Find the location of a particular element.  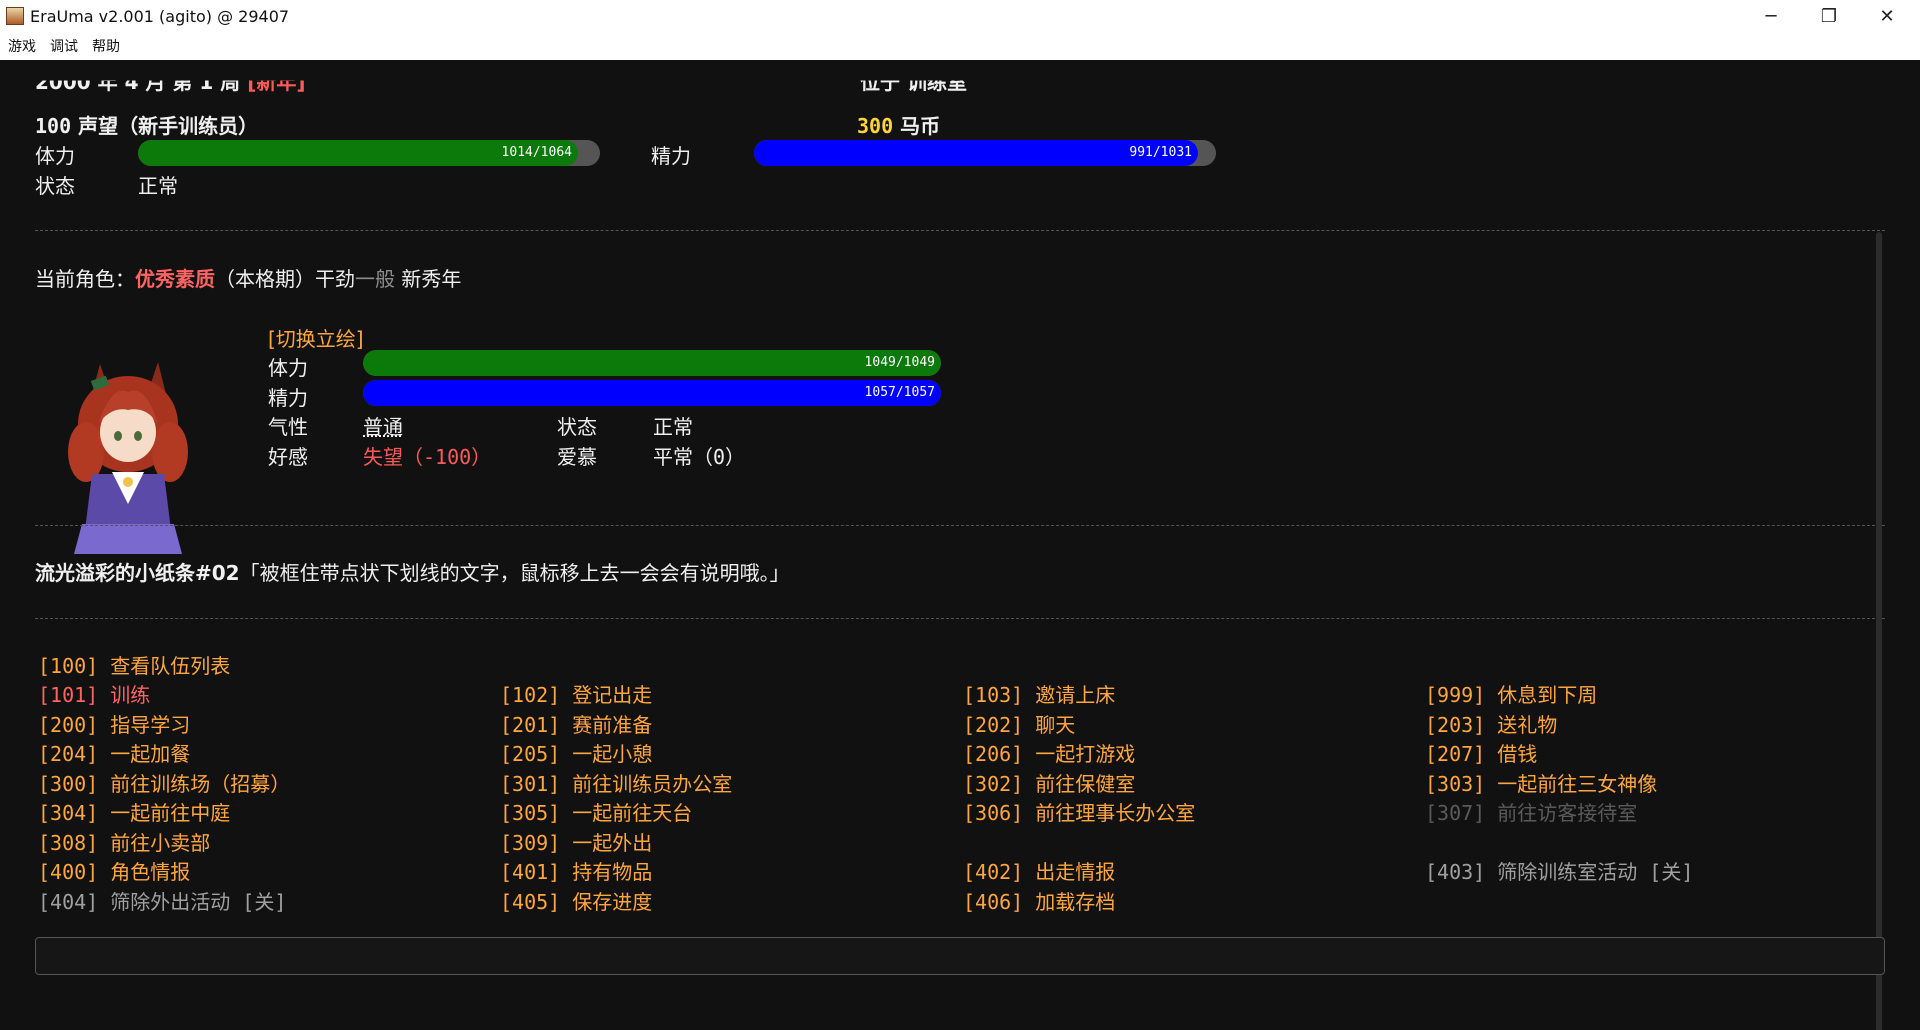

reputation-line: 100 声望（新手训练员） is located at coordinates (146, 124).